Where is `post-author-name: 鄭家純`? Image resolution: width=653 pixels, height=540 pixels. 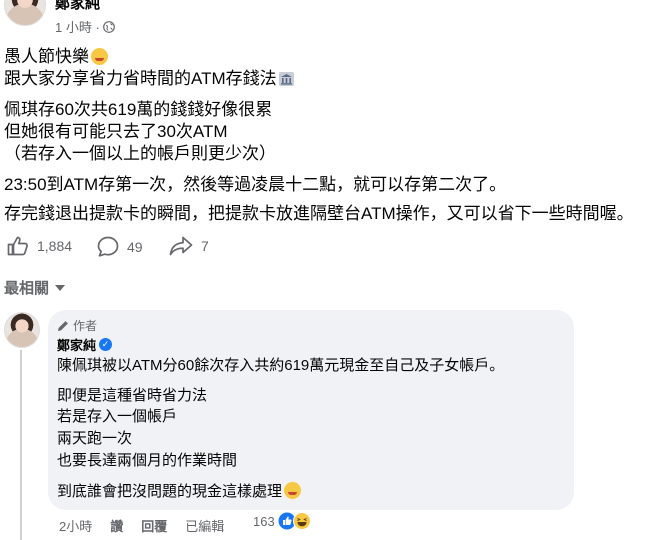
post-author-name: 鄭家純 is located at coordinates (77, 6).